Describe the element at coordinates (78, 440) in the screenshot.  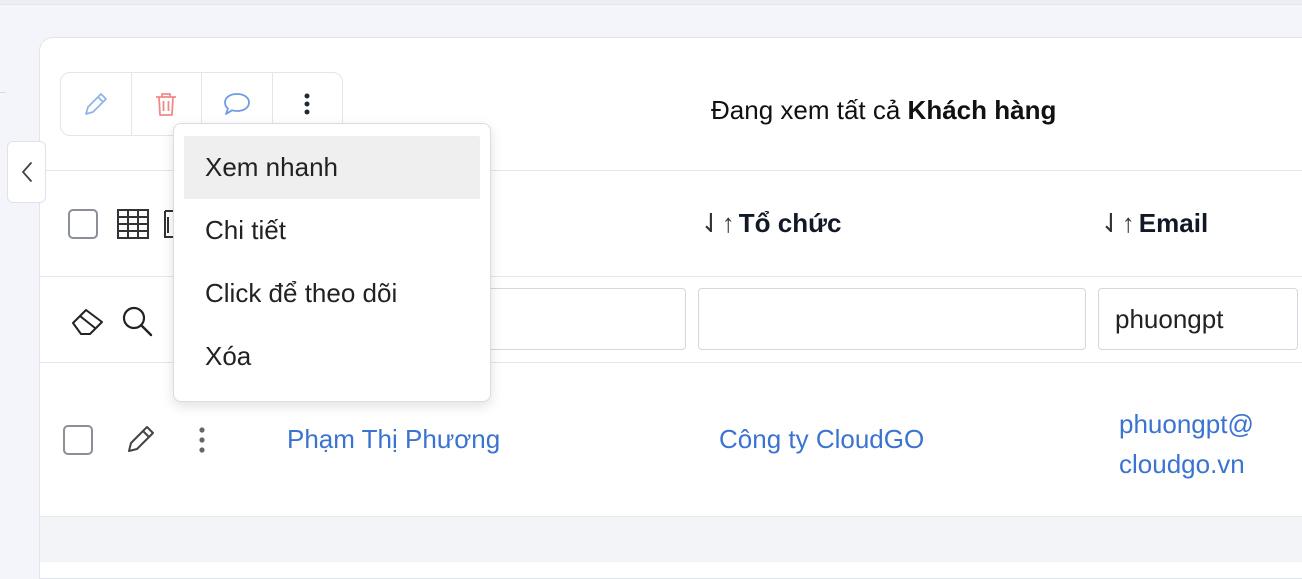
I see `row-checkbox` at that location.